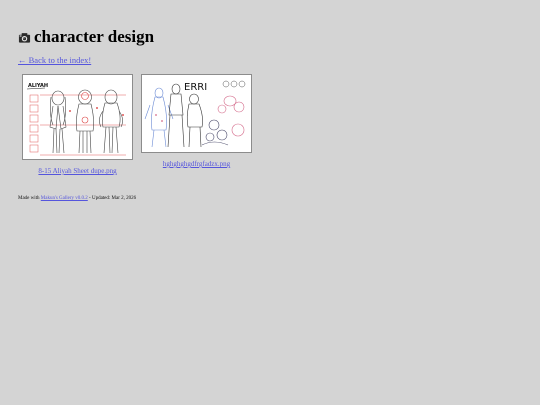 The width and height of the screenshot is (540, 405). I want to click on page-header: character design, so click(268, 37).